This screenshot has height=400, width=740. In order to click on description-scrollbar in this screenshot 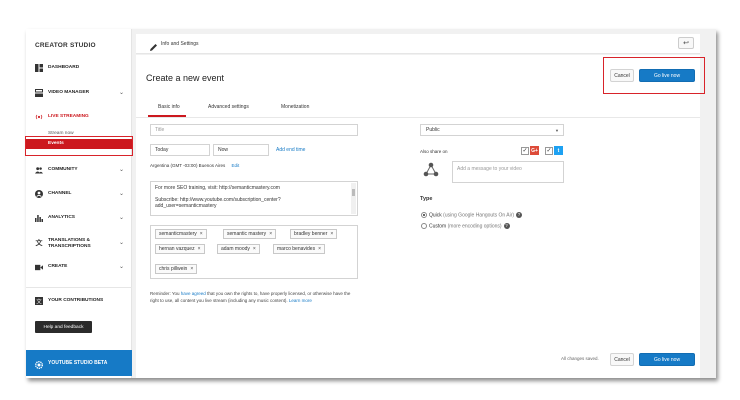, I will do `click(353, 198)`.